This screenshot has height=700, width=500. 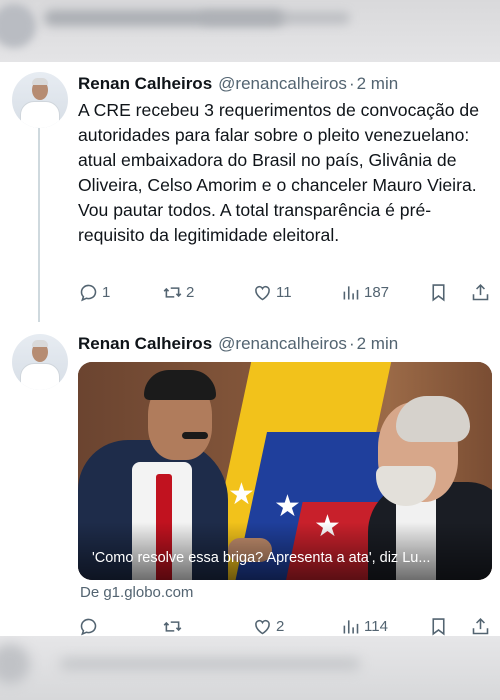 I want to click on blurred-text-secondary, so click(x=275, y=18).